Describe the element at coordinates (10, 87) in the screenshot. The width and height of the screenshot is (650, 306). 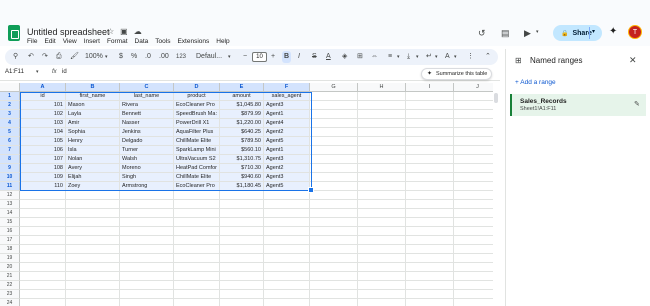
I see `select-all-corner` at that location.